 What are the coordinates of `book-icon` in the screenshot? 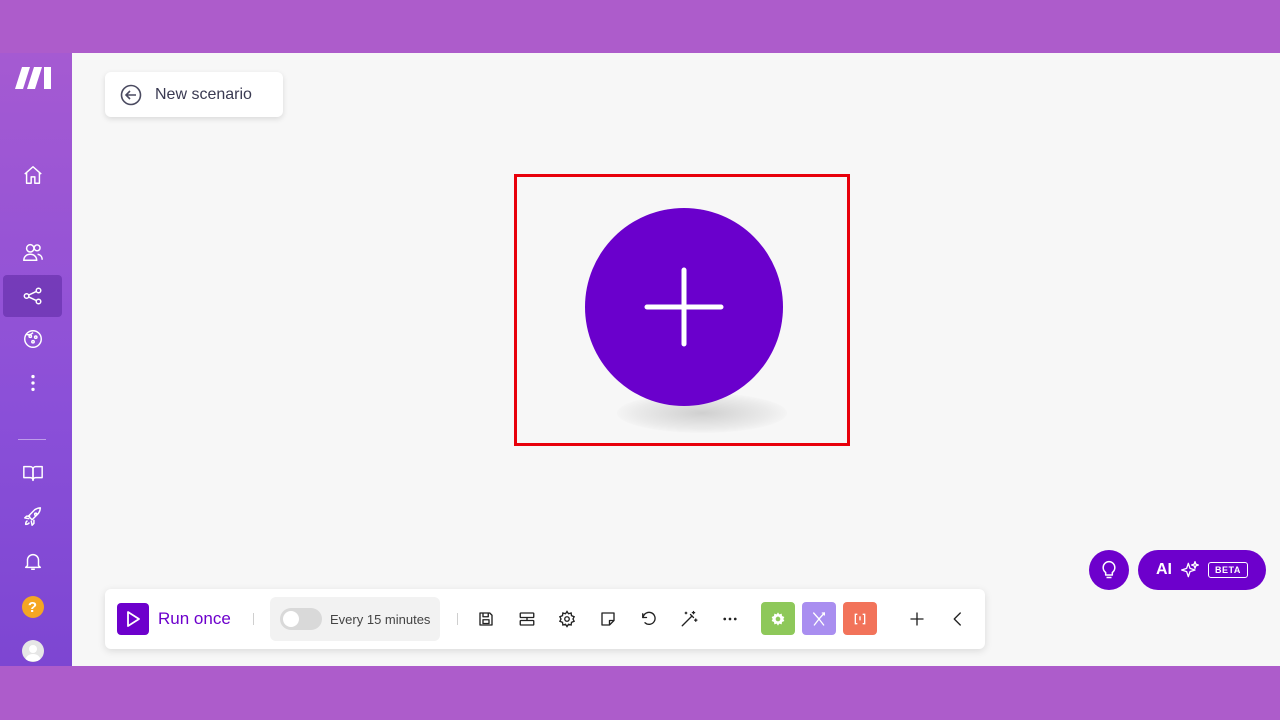 It's located at (32, 473).